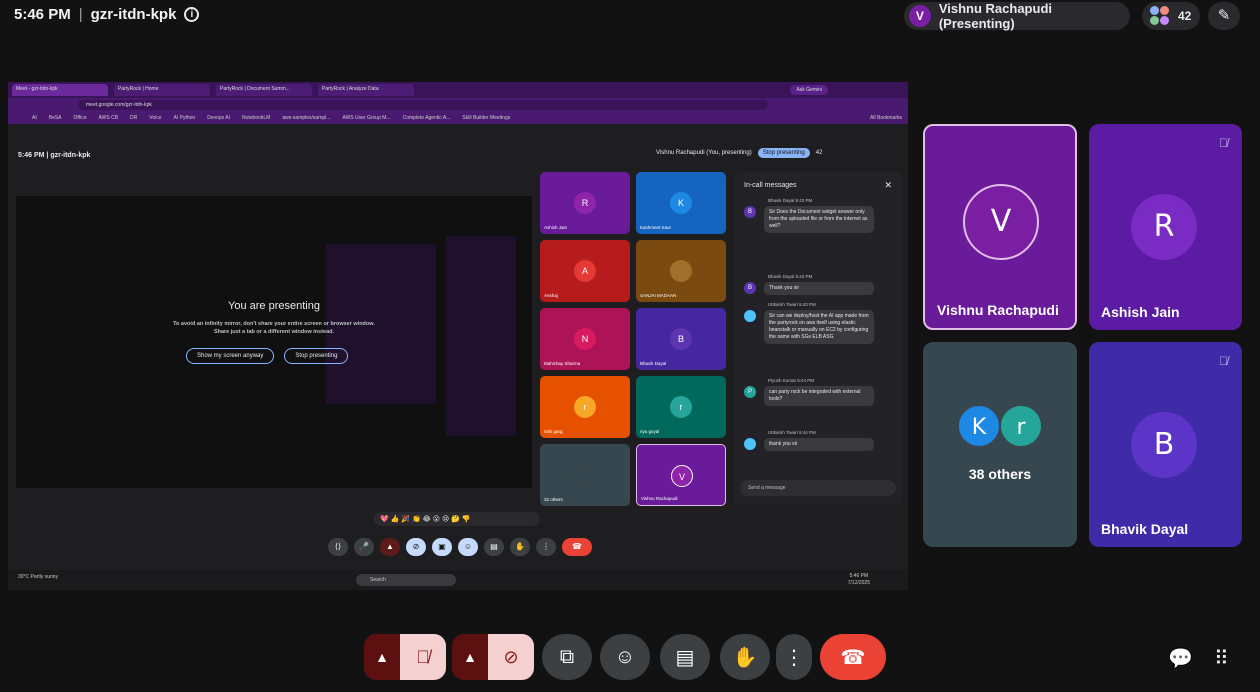 This screenshot has width=1260, height=692. Describe the element at coordinates (1180, 658) in the screenshot. I see `chat-icon: 💬` at that location.